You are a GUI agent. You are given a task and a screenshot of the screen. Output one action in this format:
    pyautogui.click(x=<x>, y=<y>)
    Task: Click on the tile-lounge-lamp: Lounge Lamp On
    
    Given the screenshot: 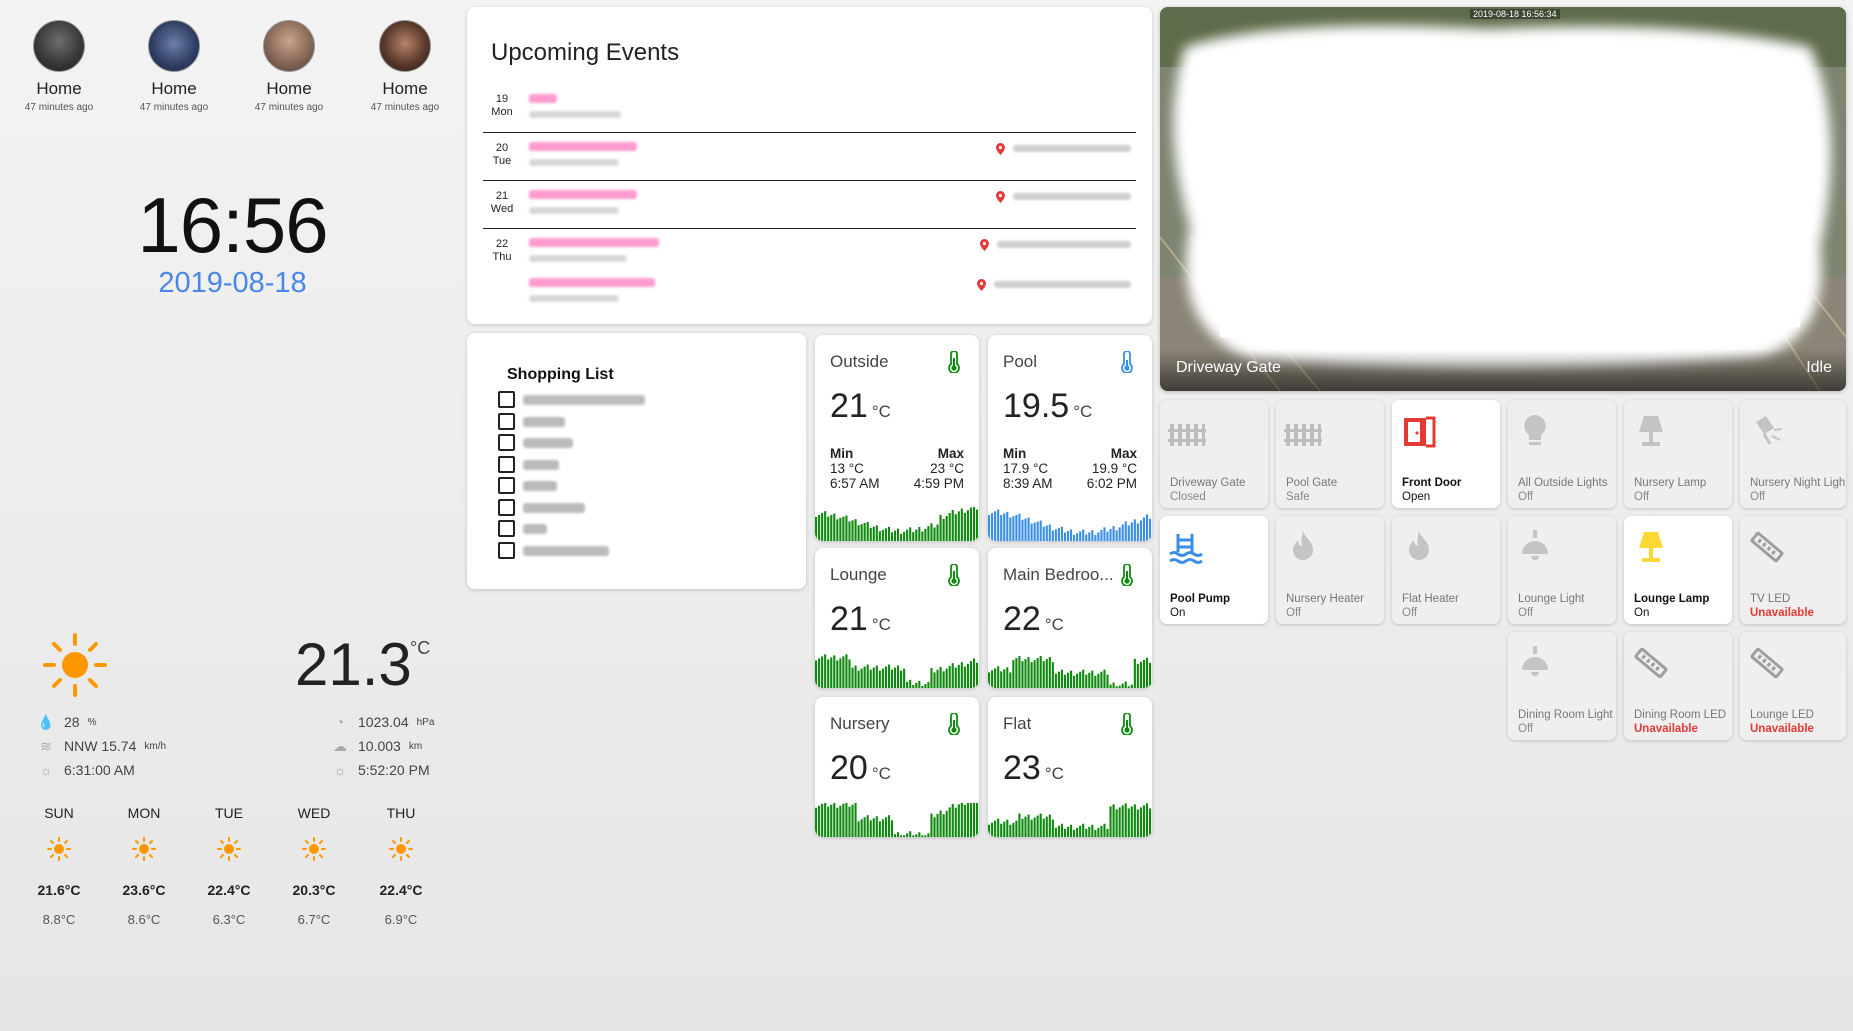 What is the action you would take?
    pyautogui.click(x=1678, y=570)
    